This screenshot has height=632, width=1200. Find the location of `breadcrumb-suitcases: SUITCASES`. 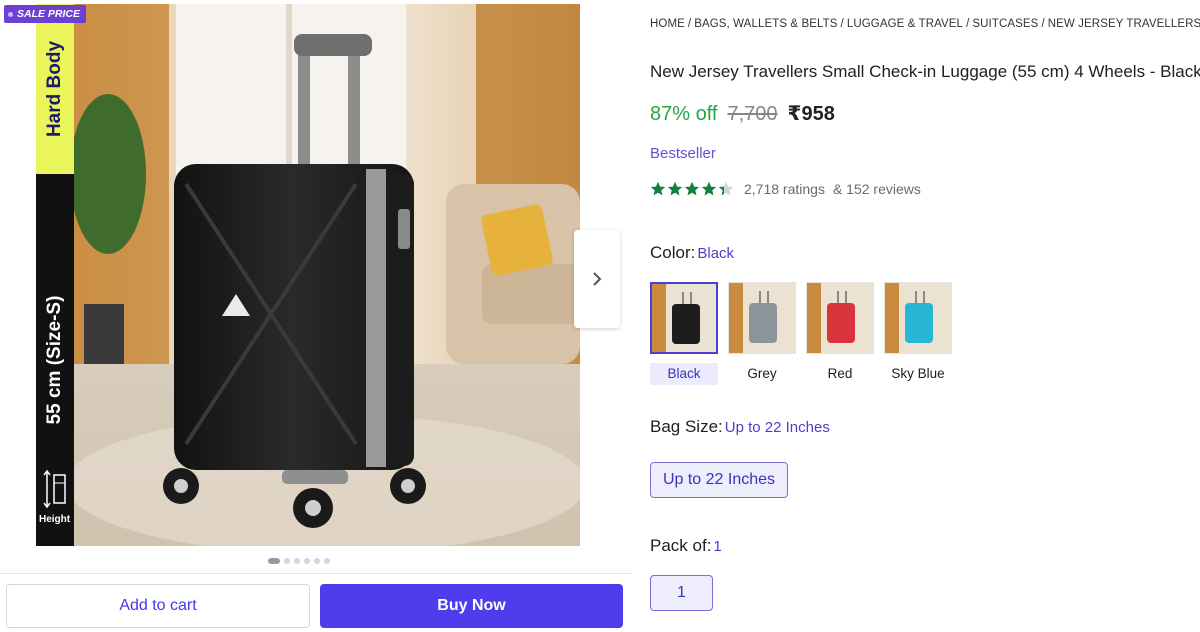

breadcrumb-suitcases: SUITCASES is located at coordinates (1005, 24).